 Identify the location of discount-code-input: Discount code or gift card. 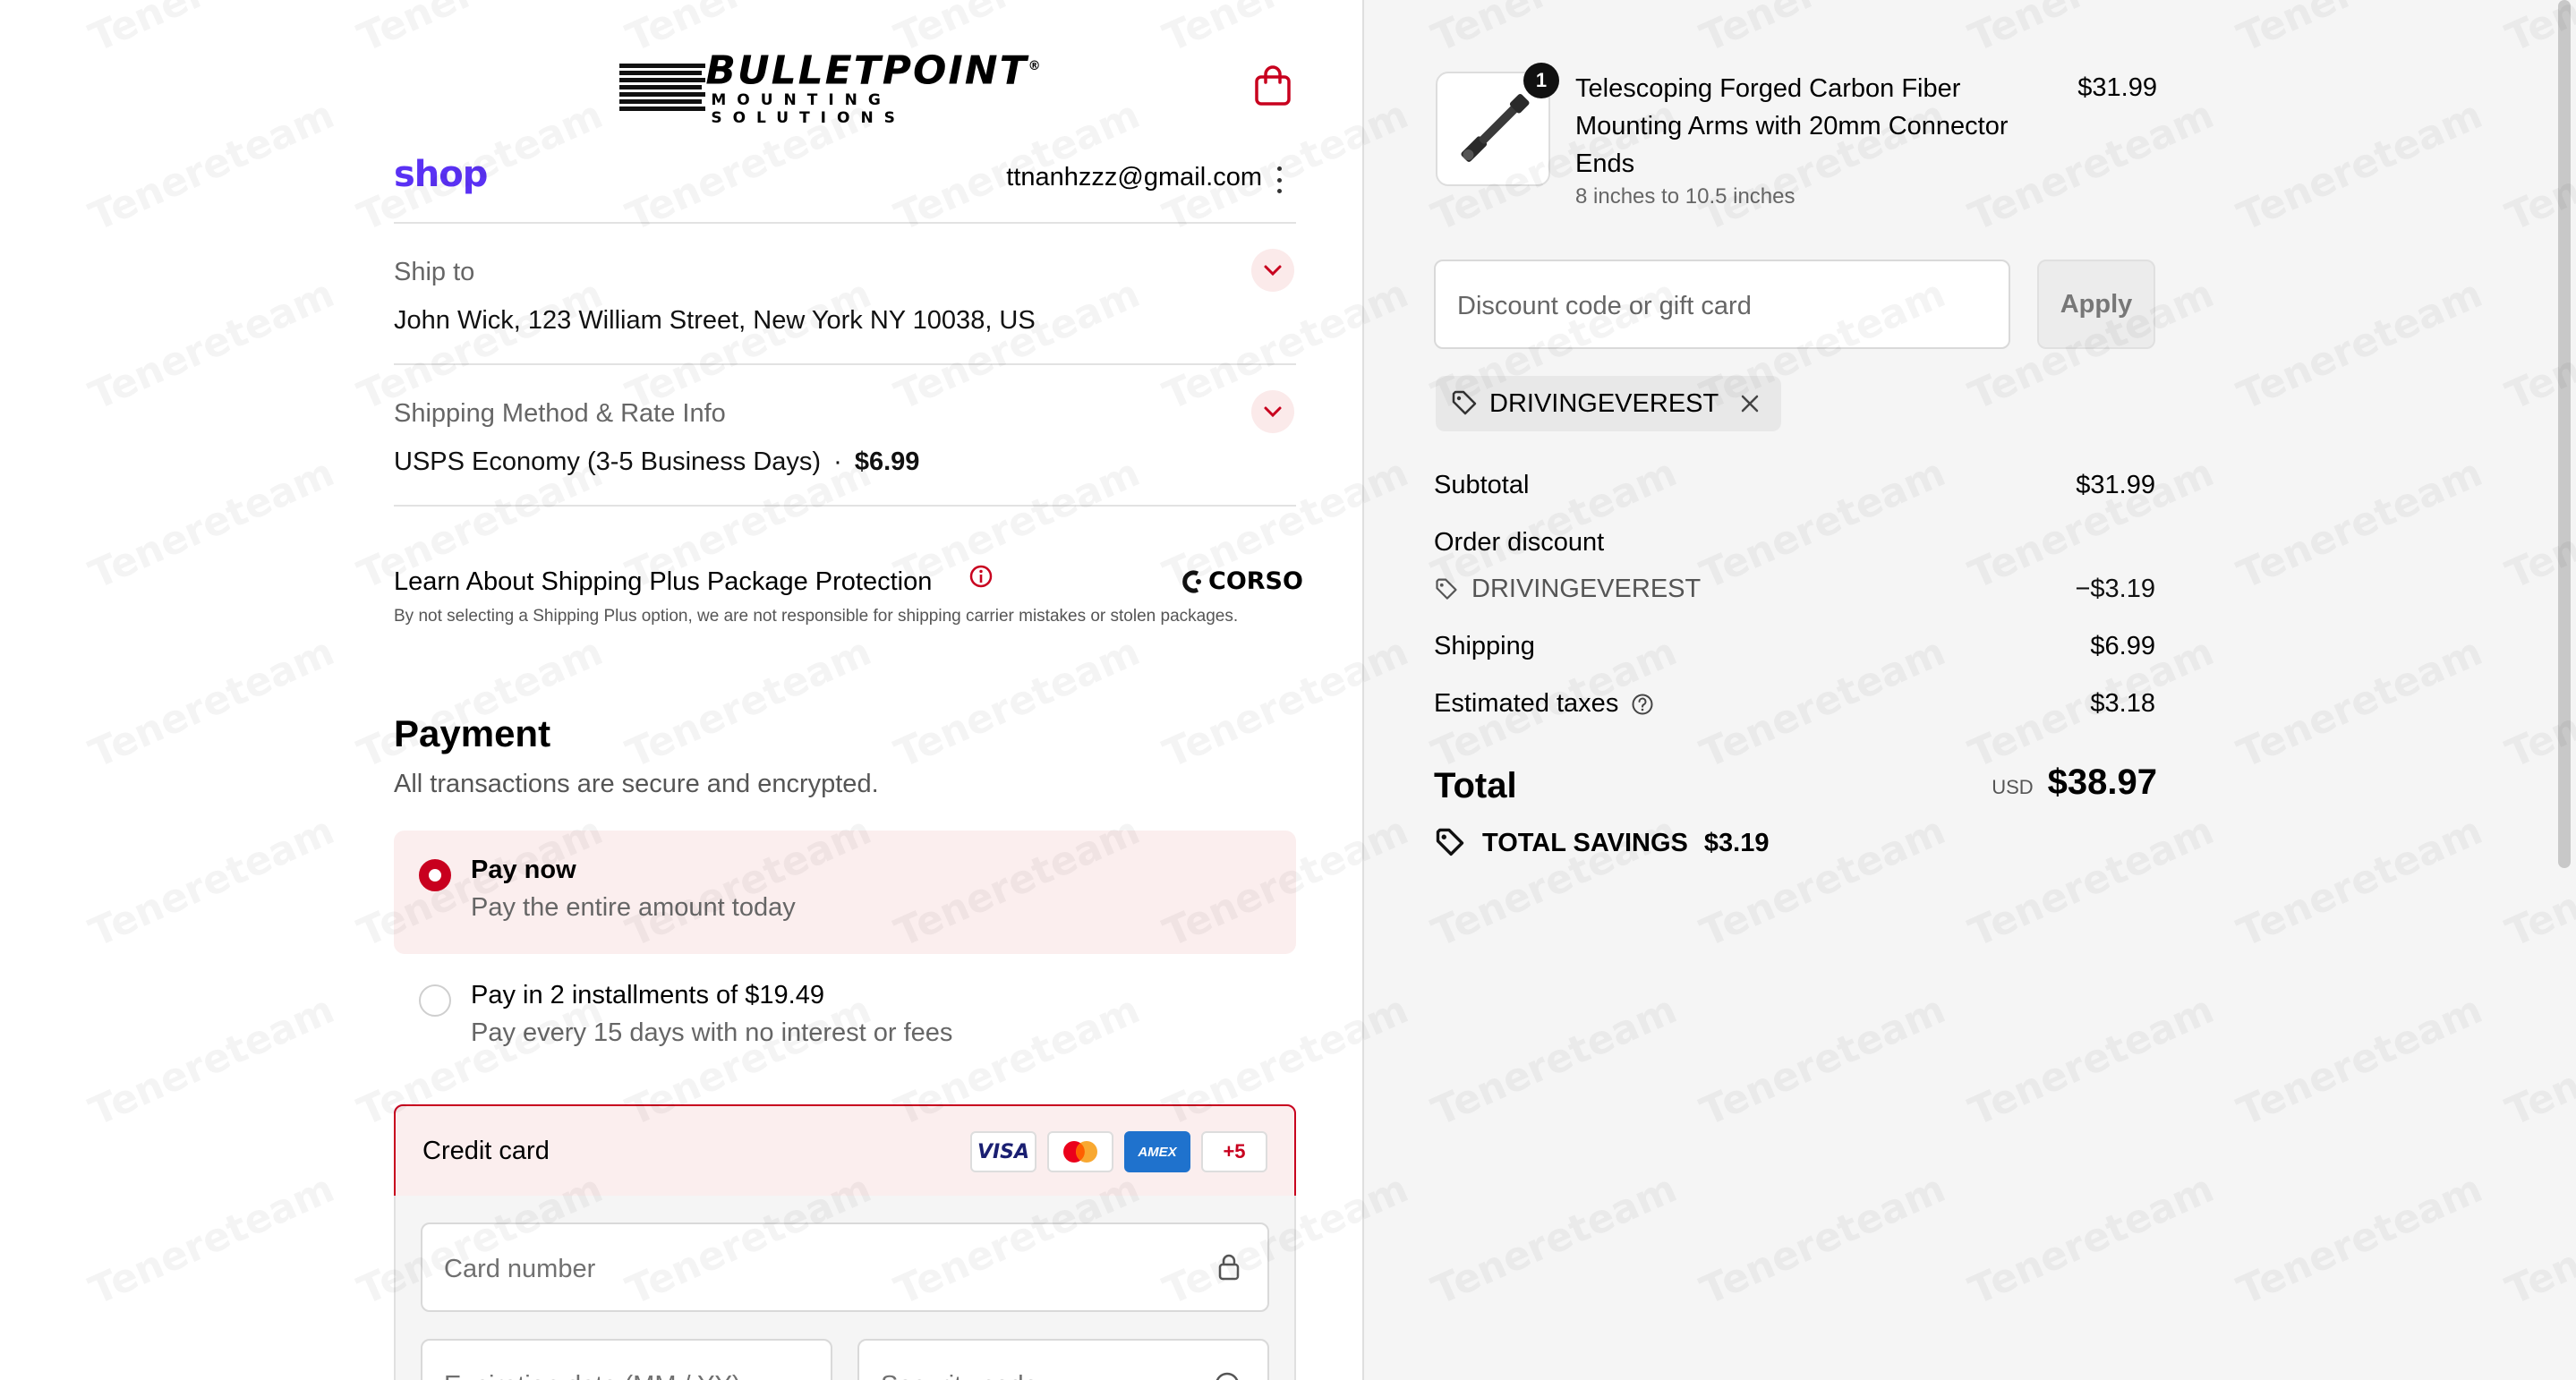
(1722, 304).